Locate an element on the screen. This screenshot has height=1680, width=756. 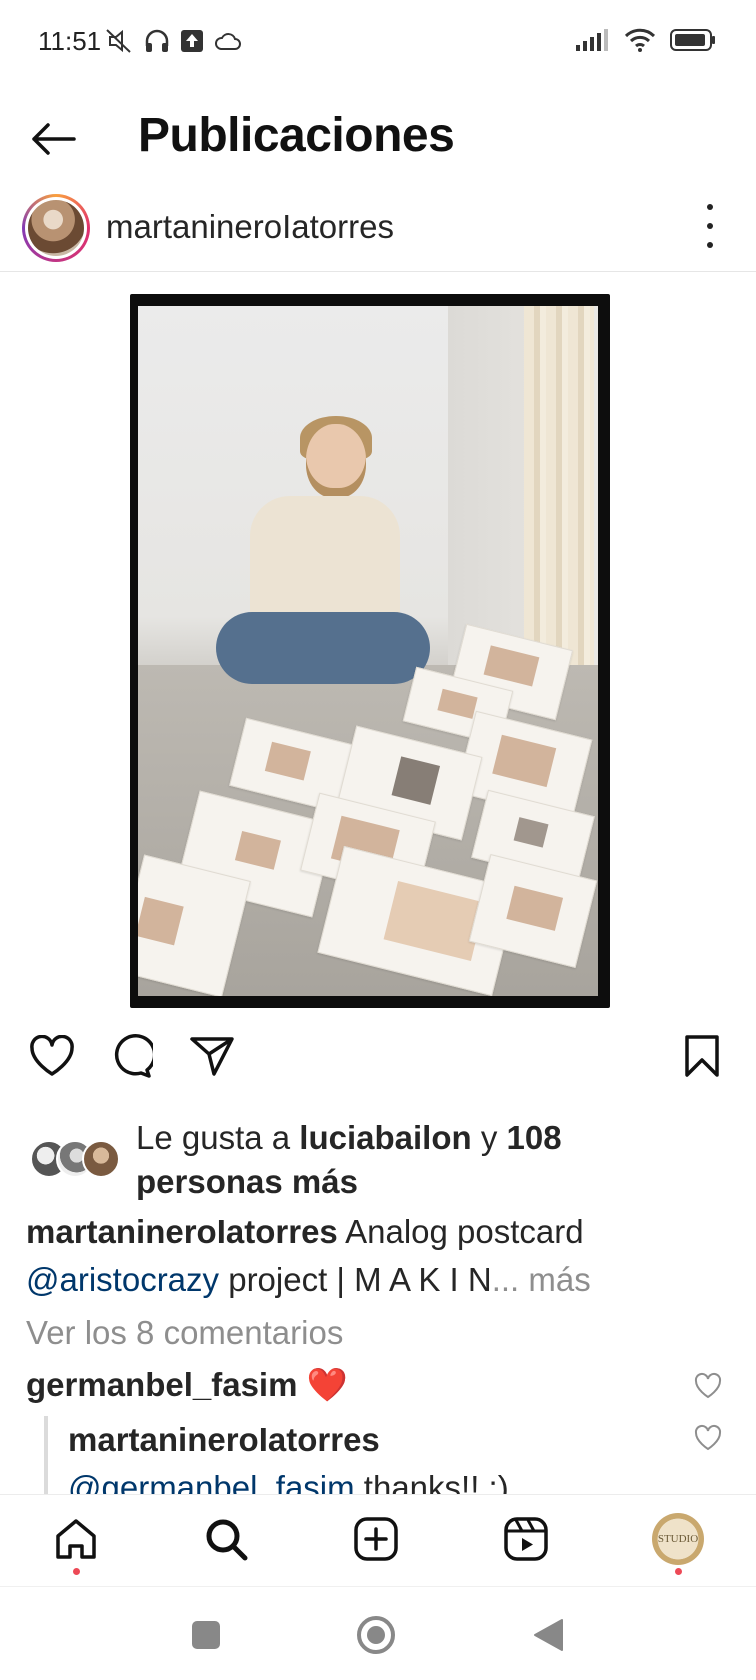
reels-icon is located at coordinates (526, 1539).